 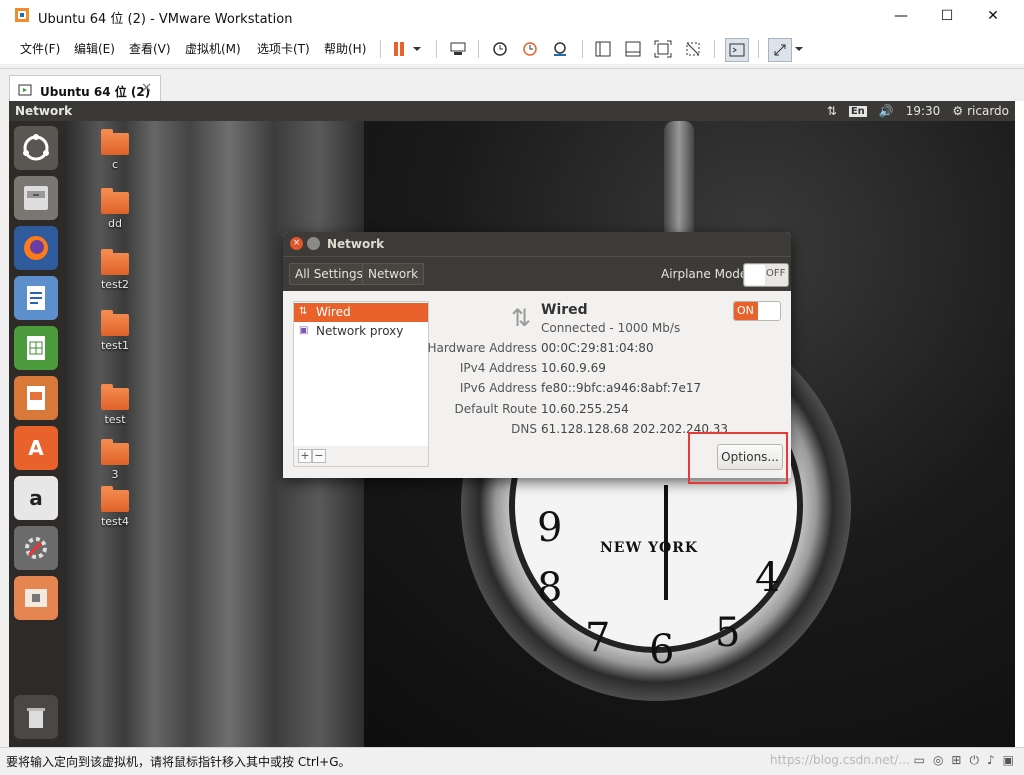 I want to click on list-item-network-proxy: ▣ Network proxy, so click(x=361, y=331).